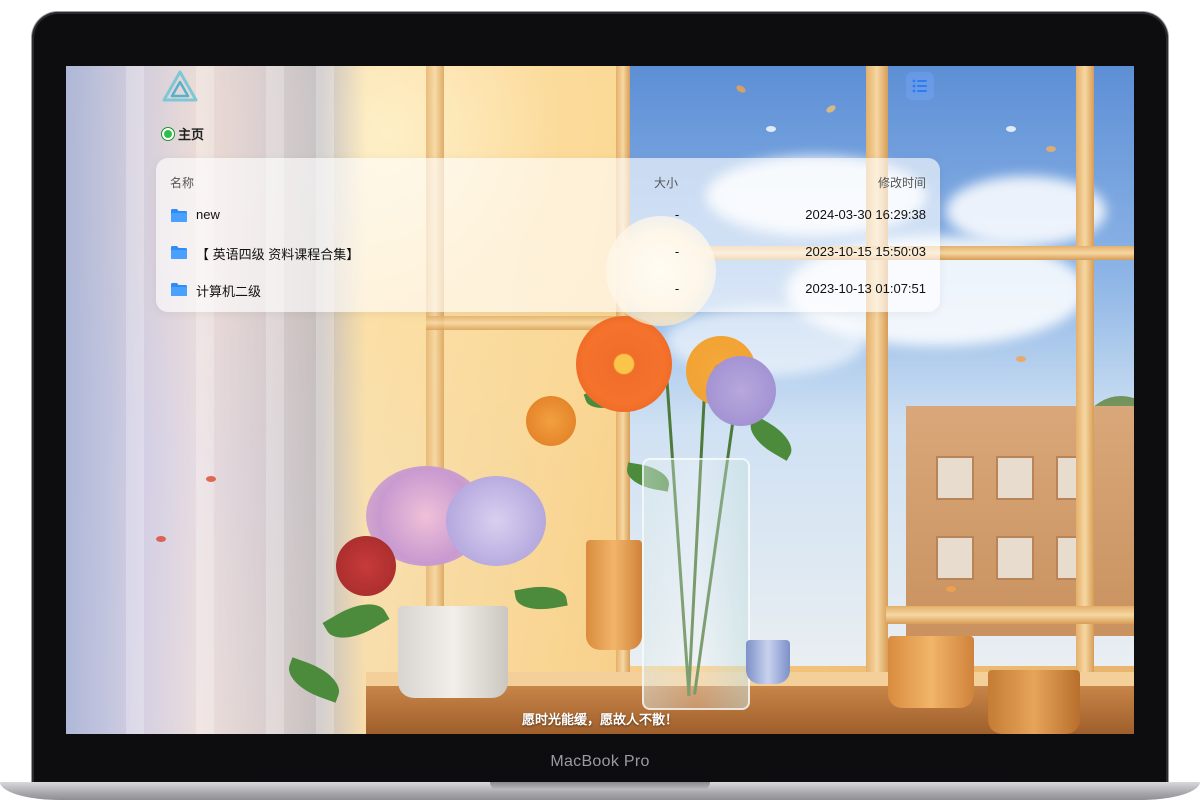 This screenshot has width=1200, height=800. Describe the element at coordinates (600, 786) in the screenshot. I see `laptop-base-groove` at that location.